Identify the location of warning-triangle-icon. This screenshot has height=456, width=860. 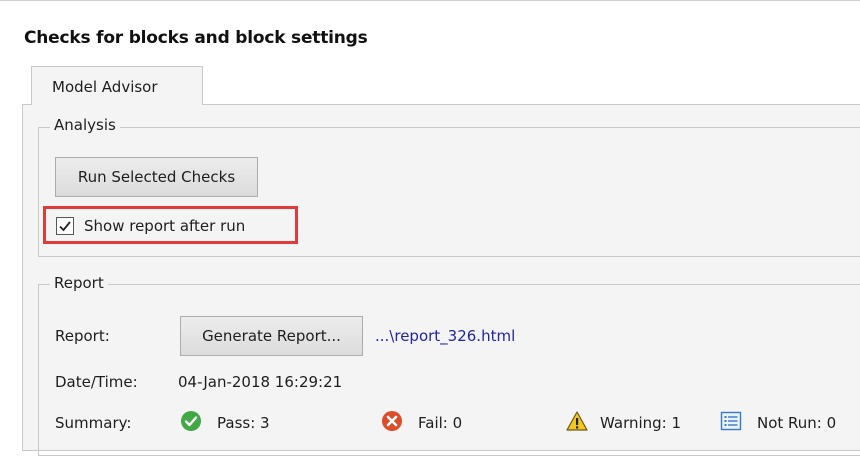
(577, 421).